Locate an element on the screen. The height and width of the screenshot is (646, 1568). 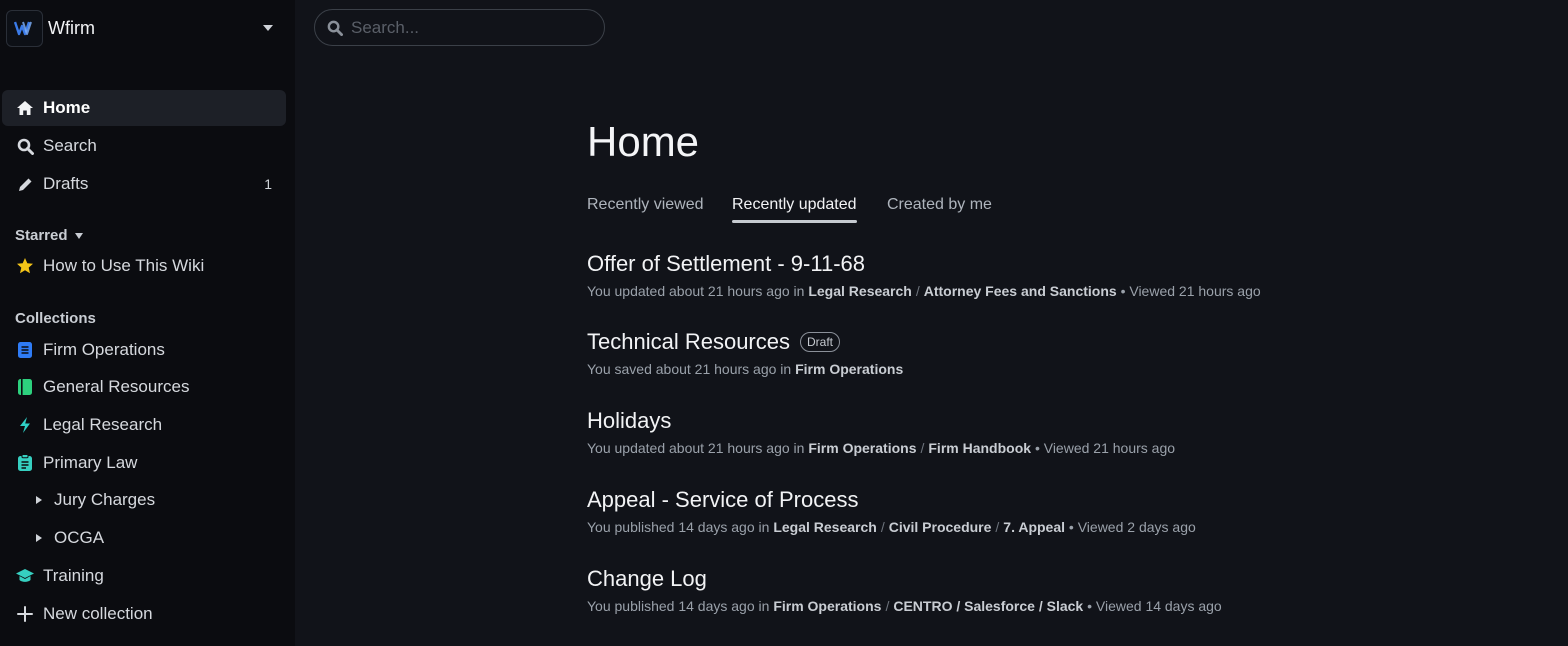
sidebar-item-label: Legal Research is located at coordinates (103, 424).